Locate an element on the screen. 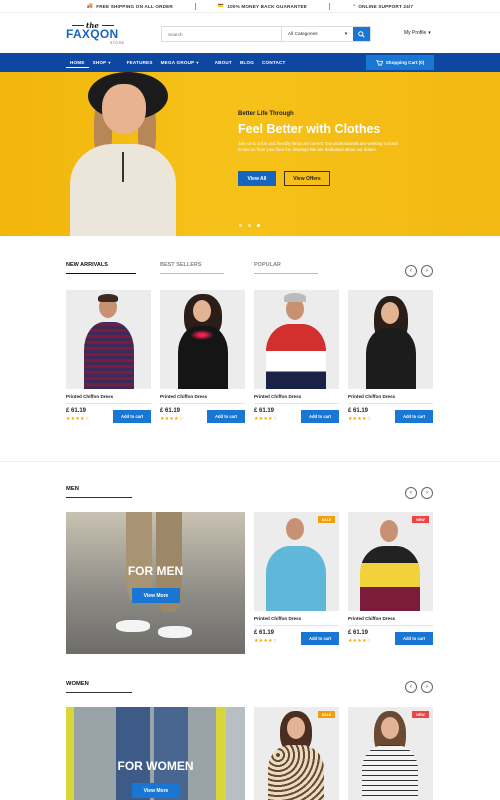  tab-popular-label: POPULAR is located at coordinates (286, 268).